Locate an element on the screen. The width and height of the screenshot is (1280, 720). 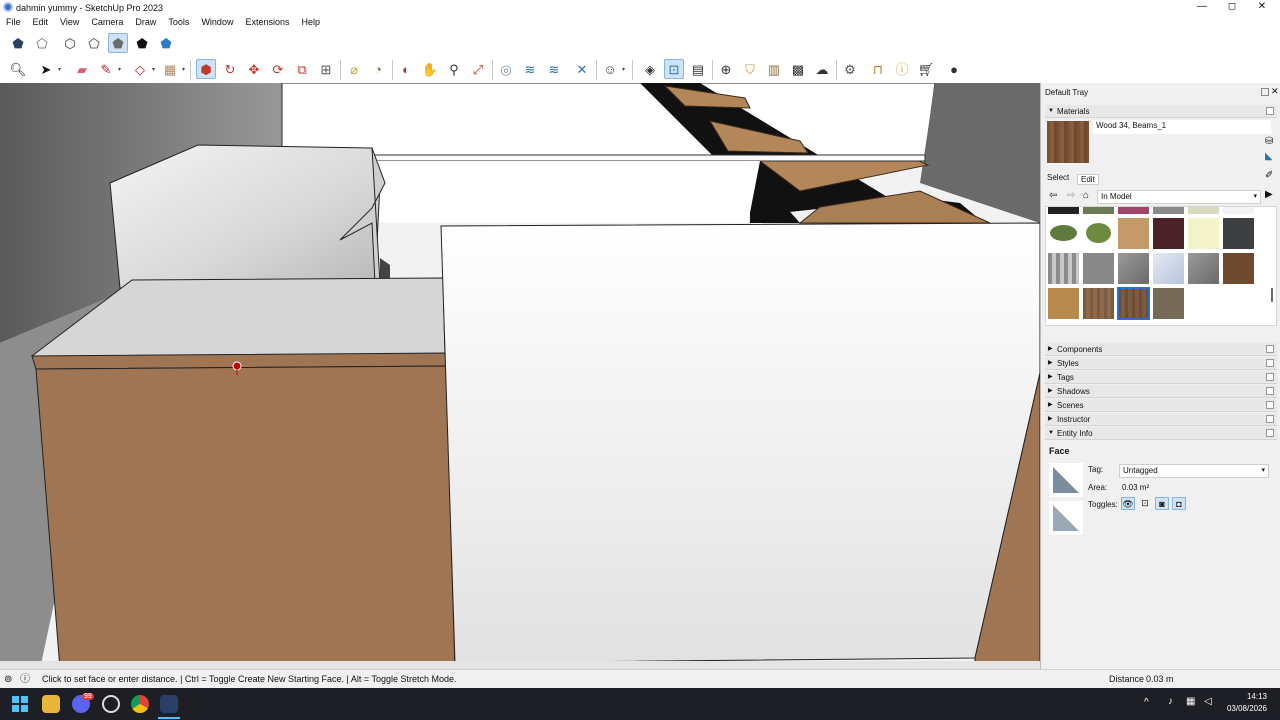
back-face-color-icon is located at coordinates (1066, 518).